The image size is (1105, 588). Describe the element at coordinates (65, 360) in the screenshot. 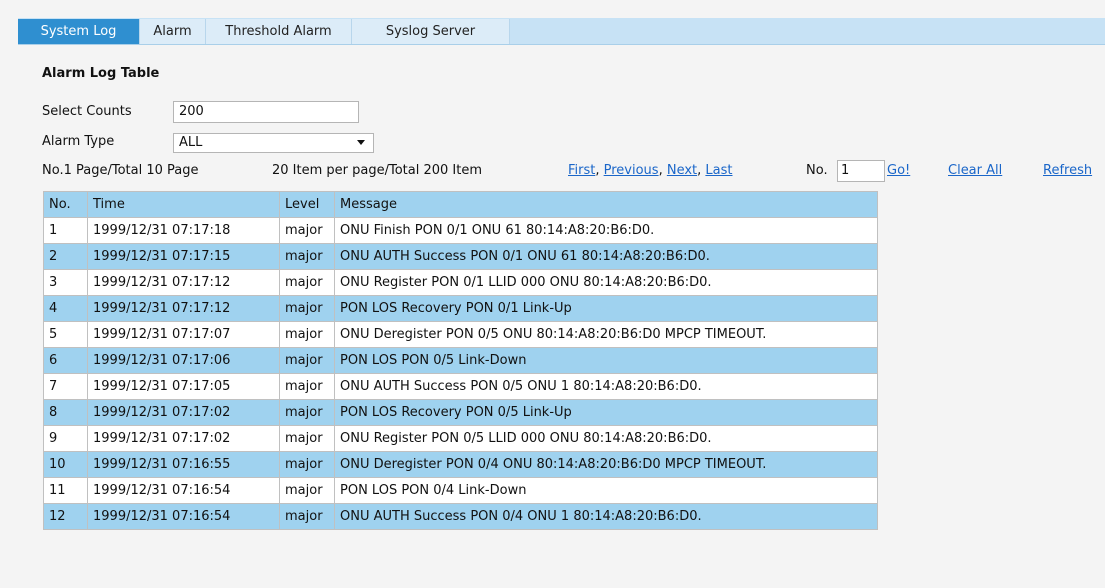

I see `cell-no: 6` at that location.